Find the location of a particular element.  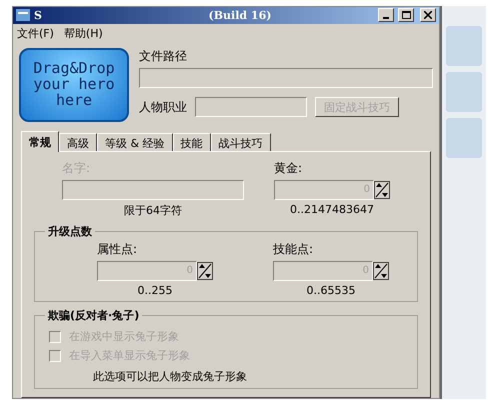

window-title: S is located at coordinates (38, 15).